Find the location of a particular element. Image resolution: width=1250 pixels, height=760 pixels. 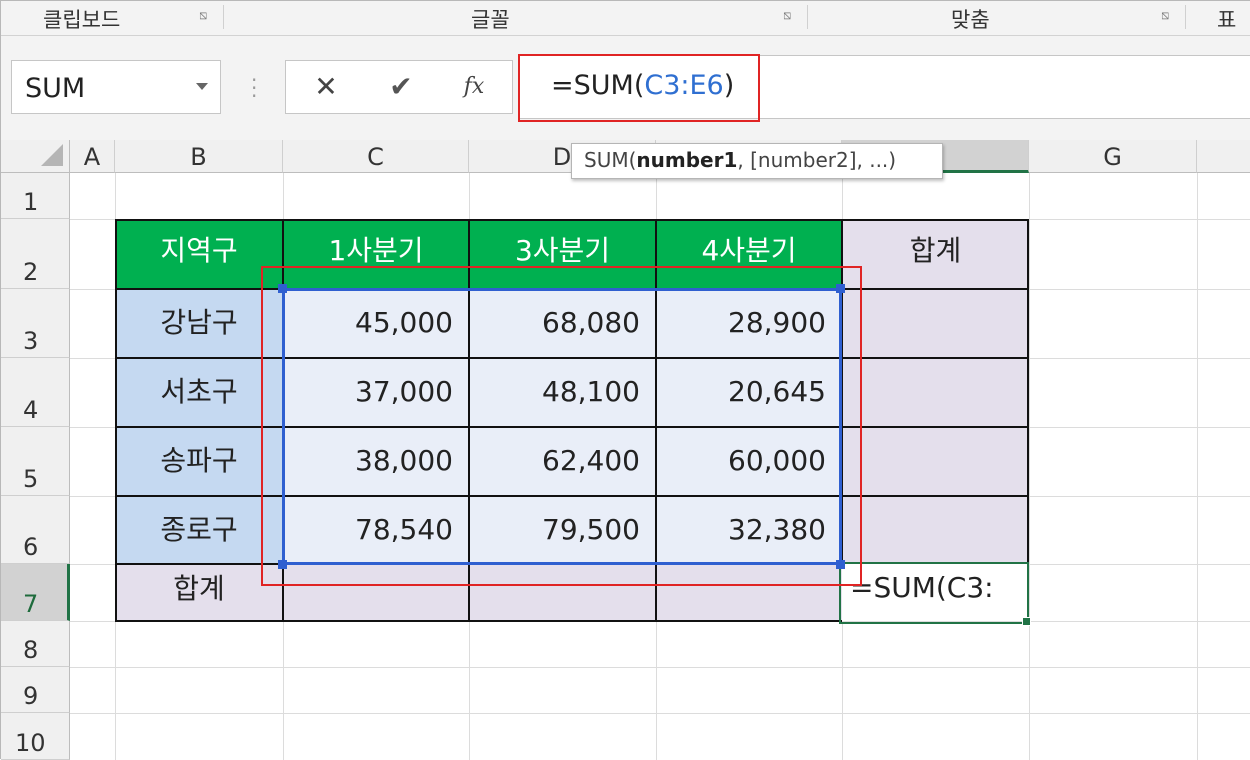

formula-bar: SUM · · · ✕ ✔ fx =SUM(C3:E6) is located at coordinates (625, 88).